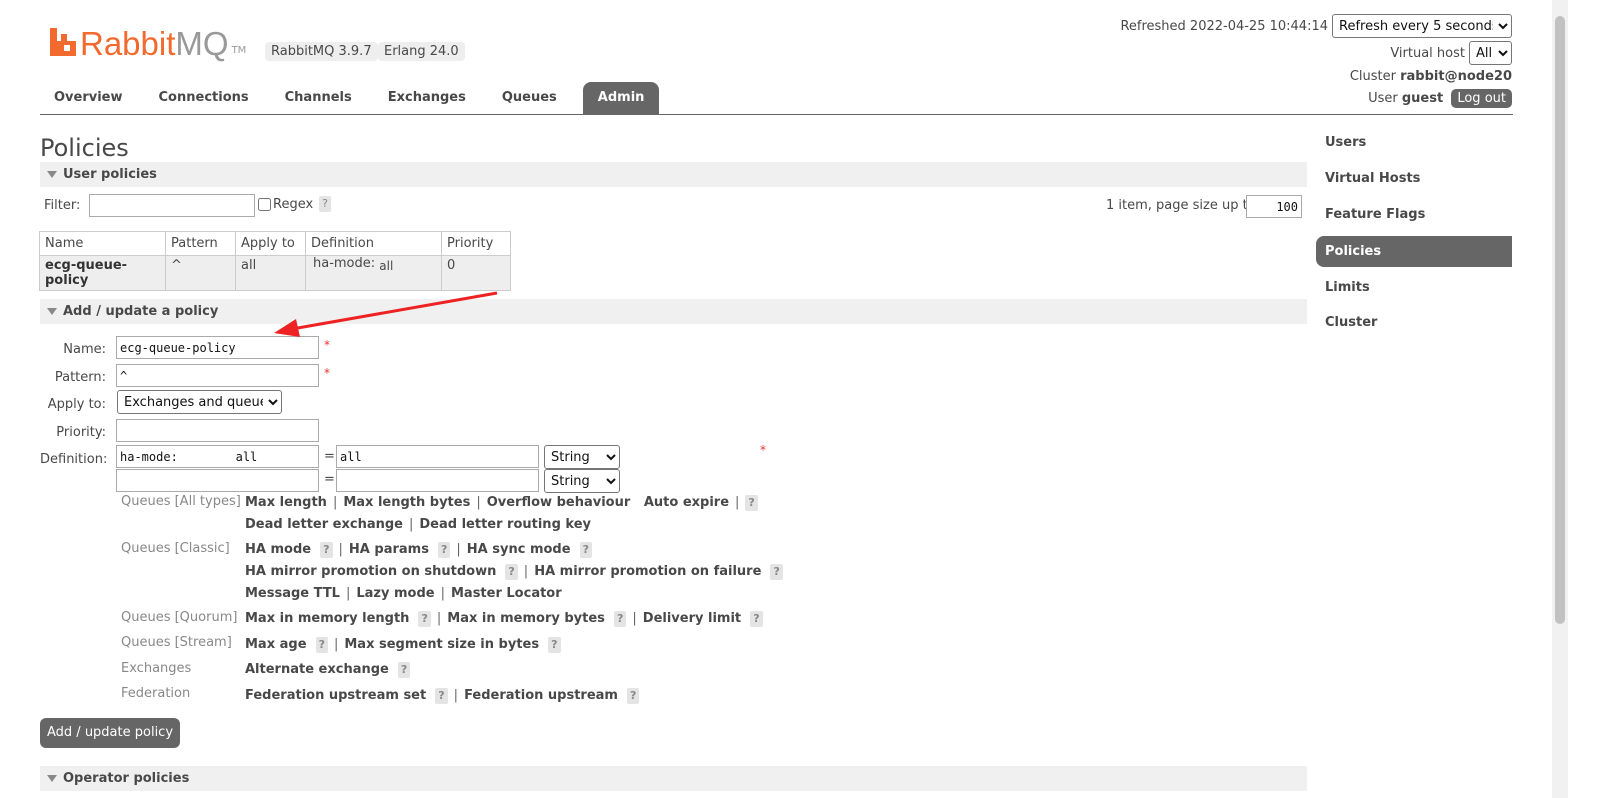 This screenshot has width=1600, height=798. I want to click on link-ha-mirror-promotion-shutdown: HA mirror promotion on shutdown, so click(370, 571).